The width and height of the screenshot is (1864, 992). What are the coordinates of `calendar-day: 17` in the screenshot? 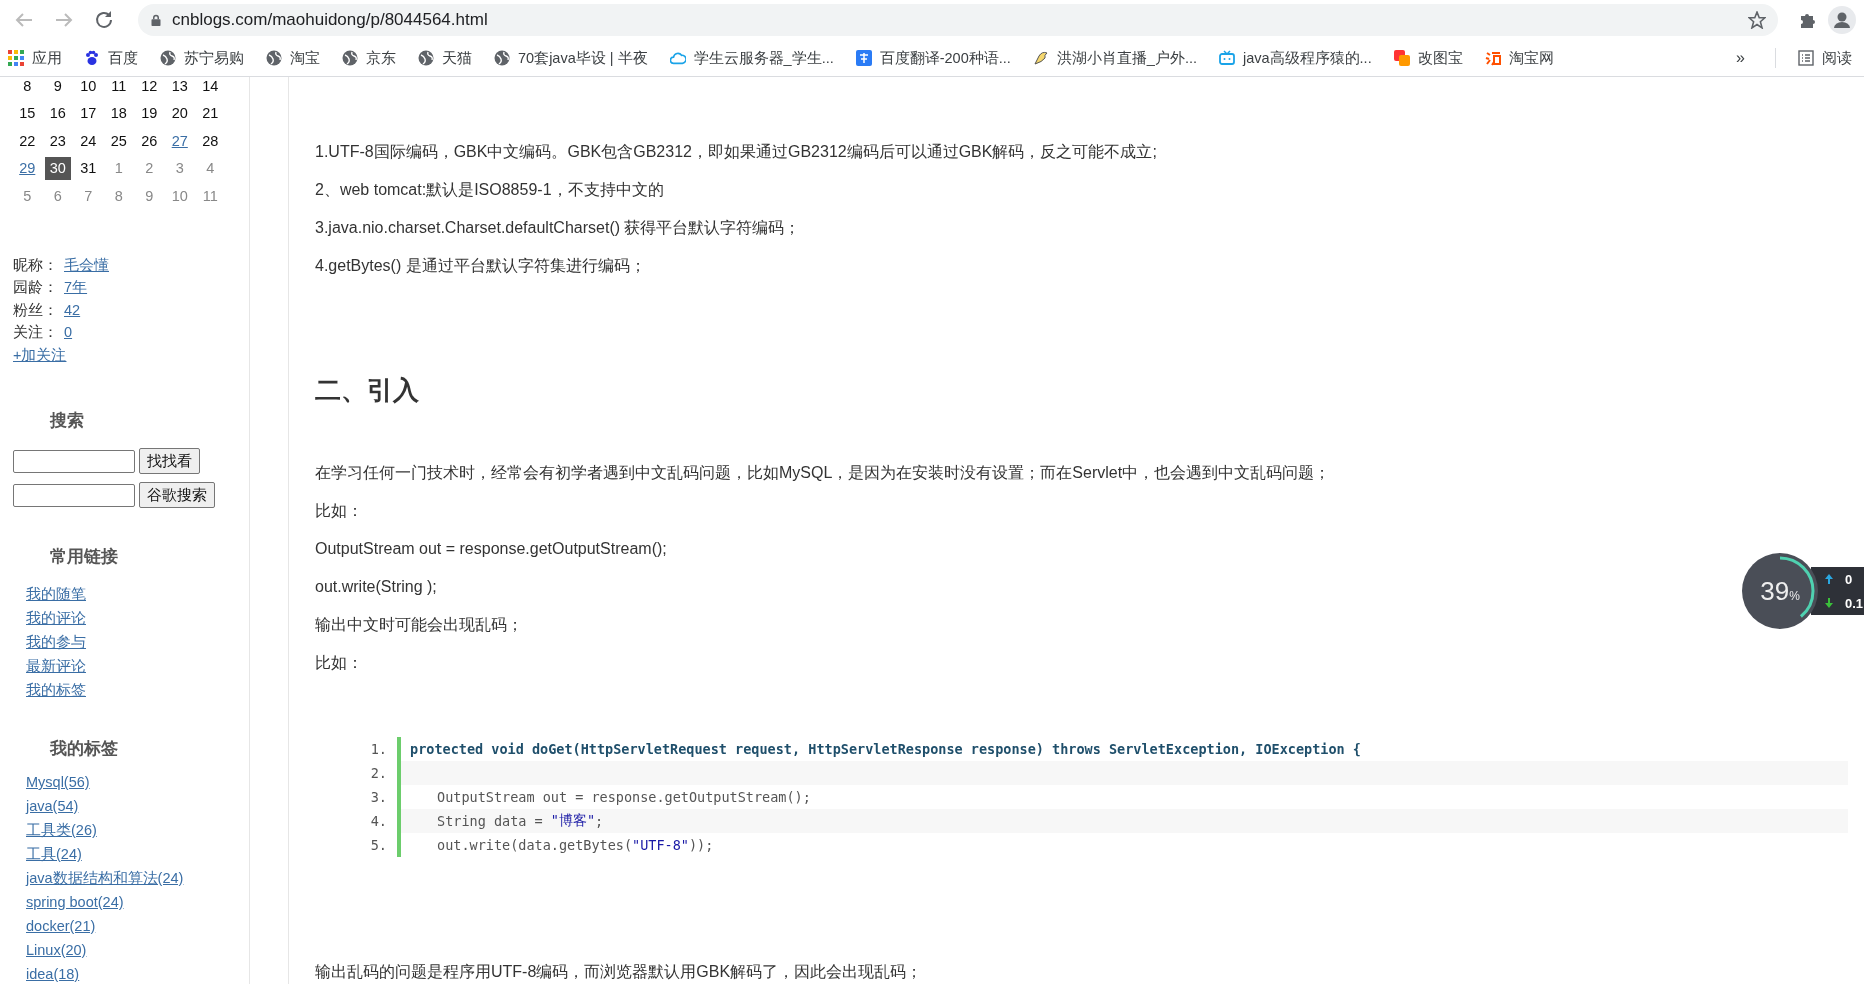 It's located at (88, 113).